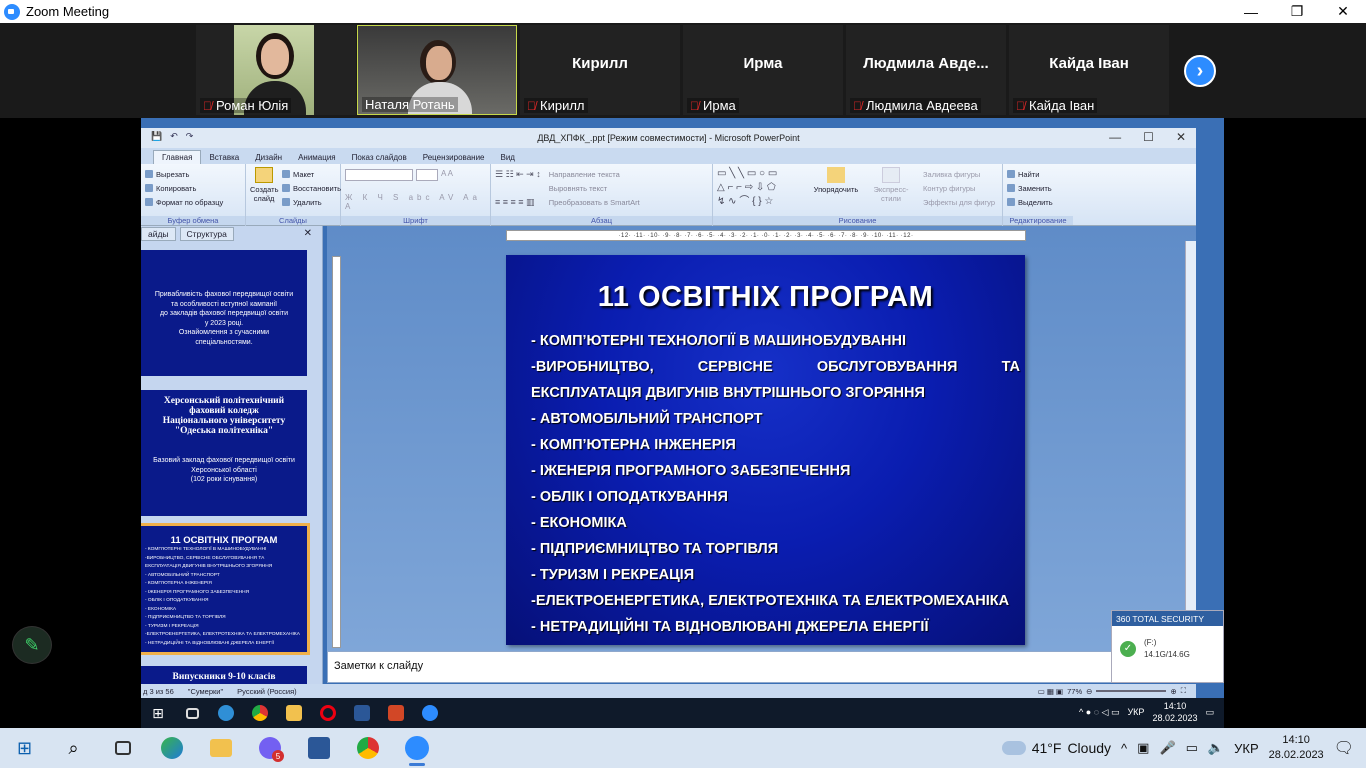  Describe the element at coordinates (379, 157) in the screenshot. I see `tab-slideshow: Показ слайдов` at that location.